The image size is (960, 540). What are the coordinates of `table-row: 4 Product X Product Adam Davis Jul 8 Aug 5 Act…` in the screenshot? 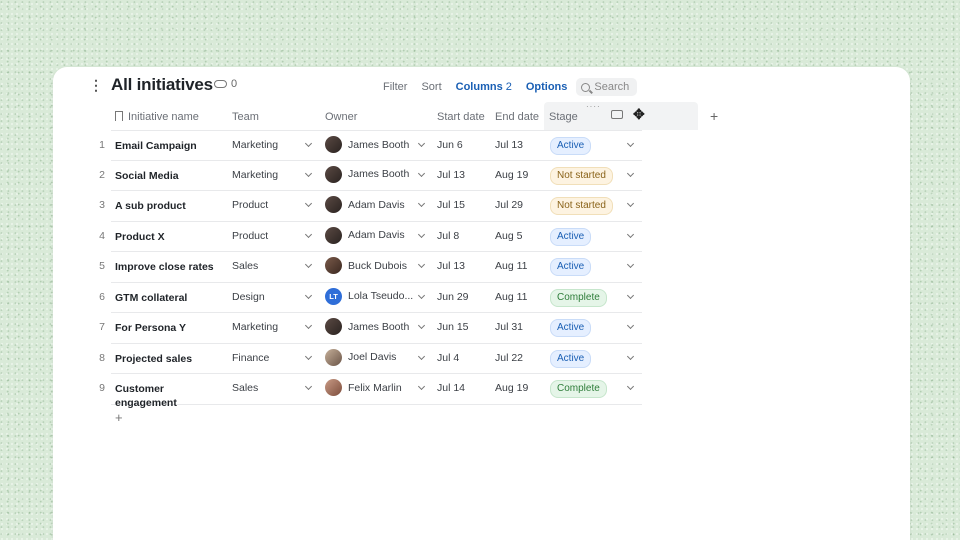 It's located at (370, 237).